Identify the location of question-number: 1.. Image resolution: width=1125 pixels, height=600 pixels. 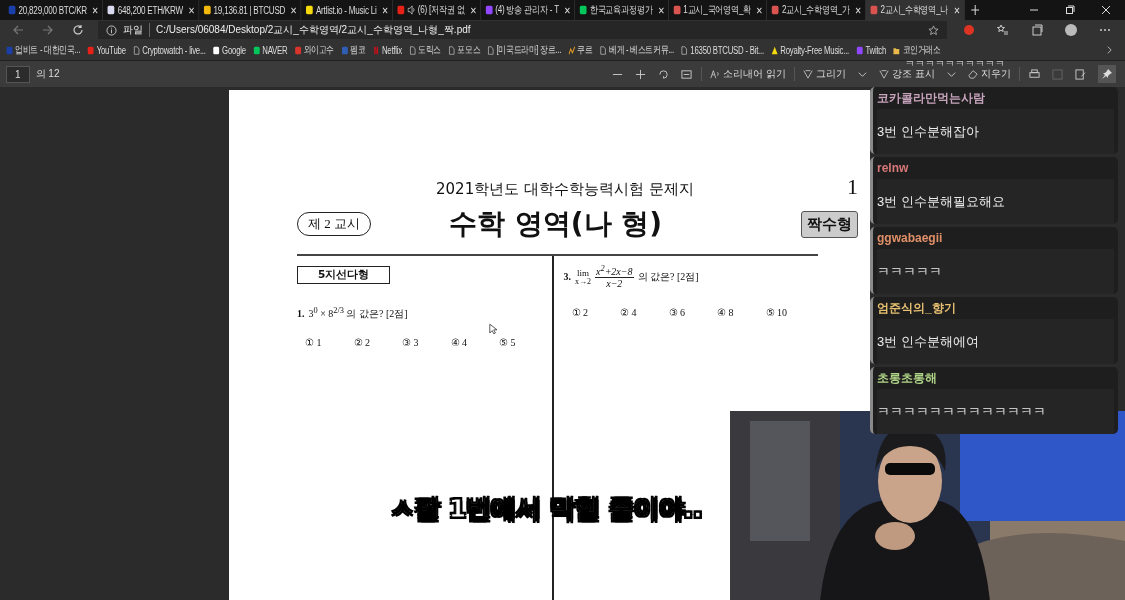
(301, 314).